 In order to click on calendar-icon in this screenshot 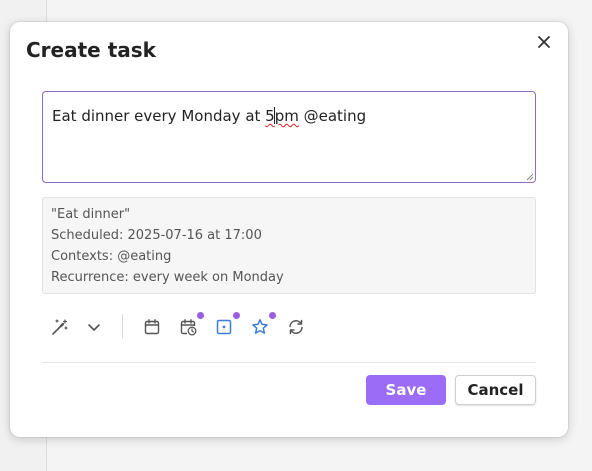, I will do `click(152, 327)`.